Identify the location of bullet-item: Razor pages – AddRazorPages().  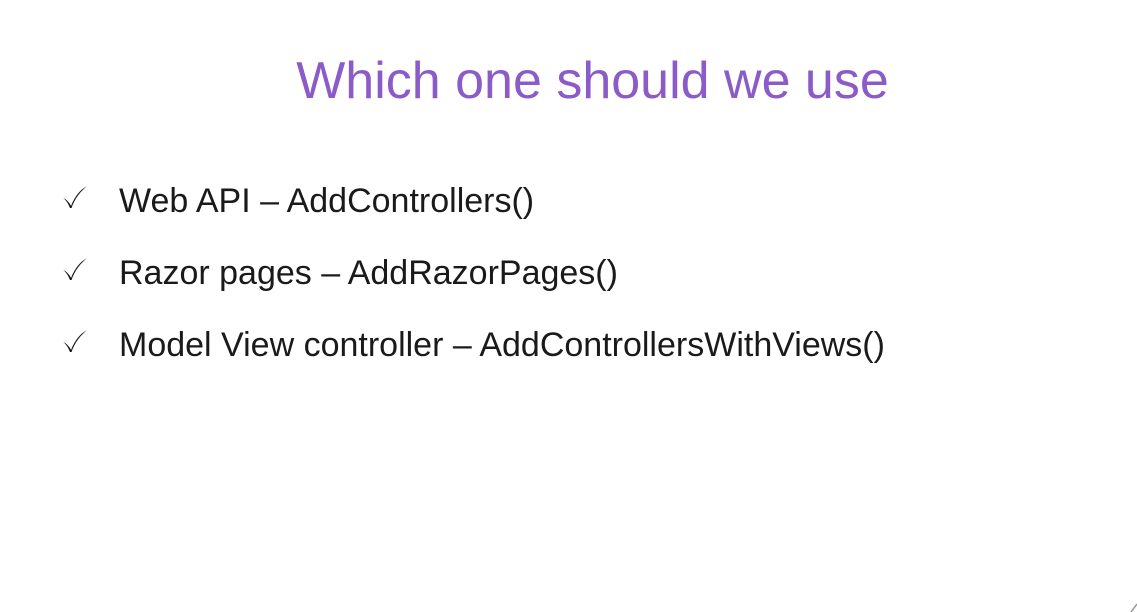
(472, 273).